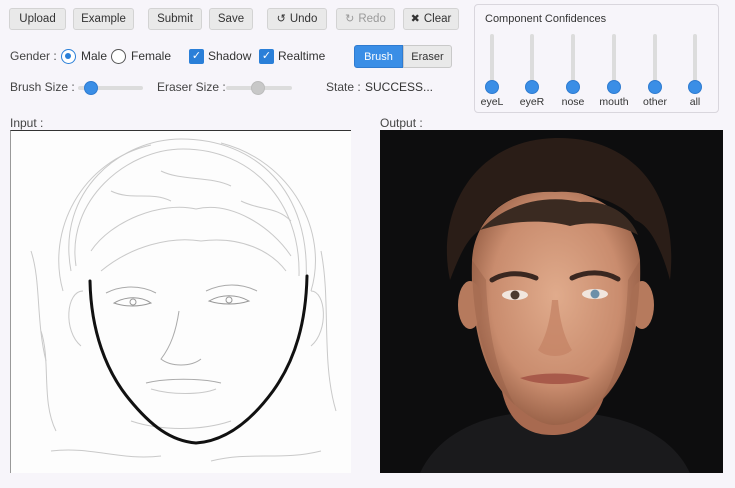 The image size is (735, 488). What do you see at coordinates (191, 87) in the screenshot?
I see `eraser-size-label: Eraser Size :` at bounding box center [191, 87].